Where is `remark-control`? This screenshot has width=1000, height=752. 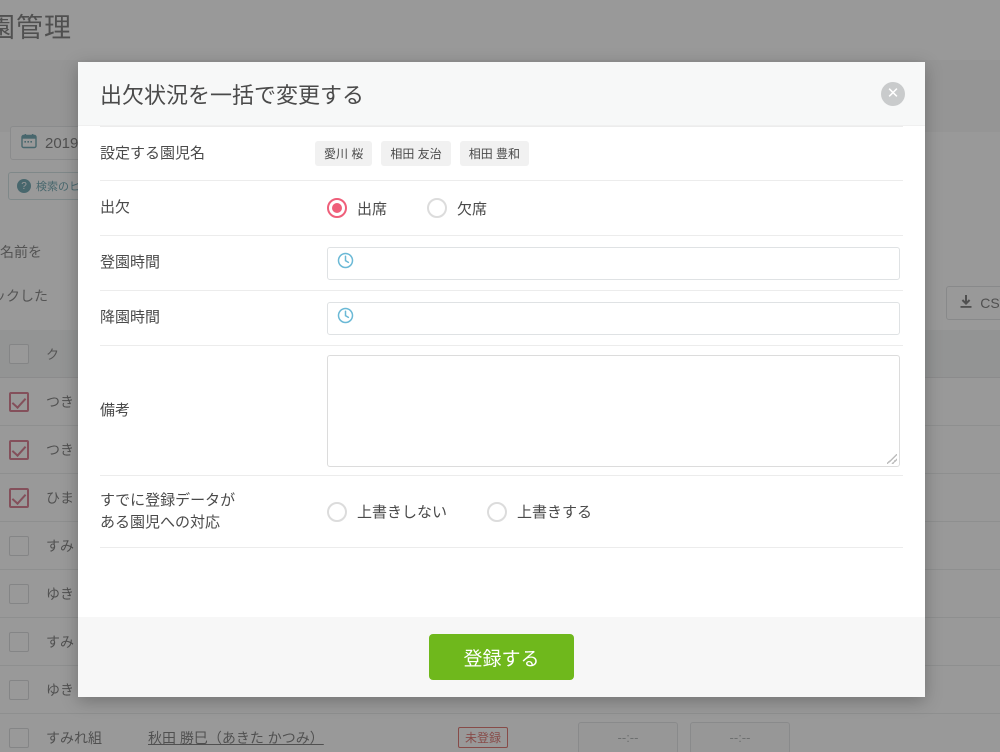
remark-control is located at coordinates (609, 410).